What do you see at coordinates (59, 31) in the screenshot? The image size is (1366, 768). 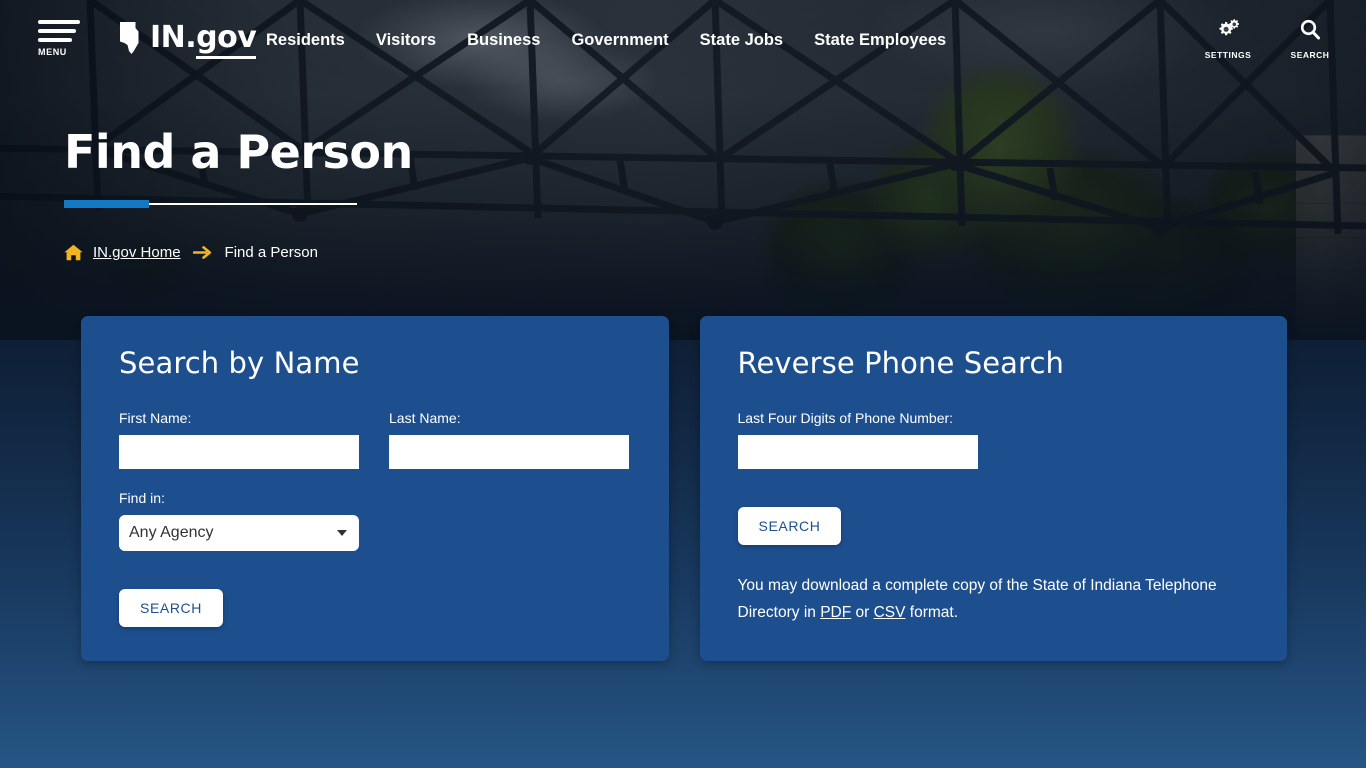 I see `hamburger-icon` at bounding box center [59, 31].